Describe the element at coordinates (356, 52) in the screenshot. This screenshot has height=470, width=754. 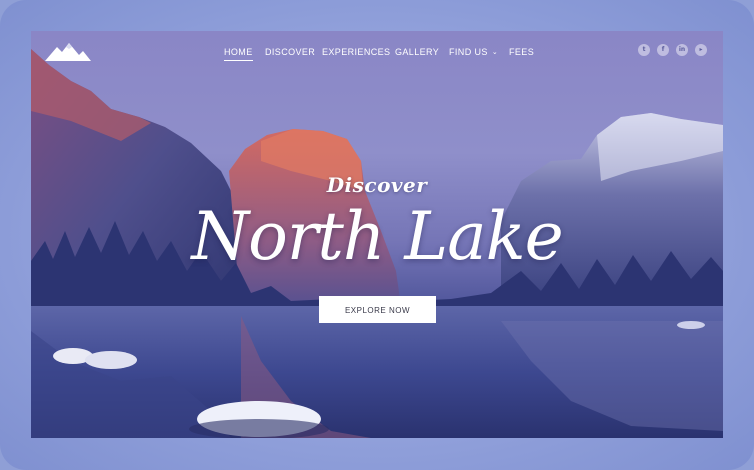
I see `nav-item-experiences: EXPERIENCES` at that location.